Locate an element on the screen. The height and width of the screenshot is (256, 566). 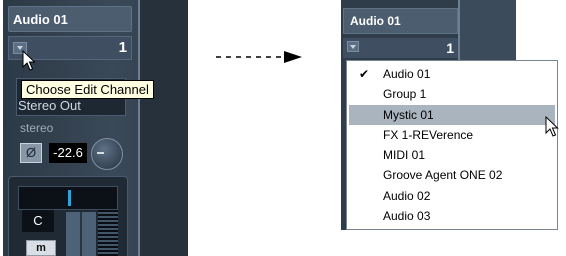
input-gain-value: -22.6 is located at coordinates (68, 153).